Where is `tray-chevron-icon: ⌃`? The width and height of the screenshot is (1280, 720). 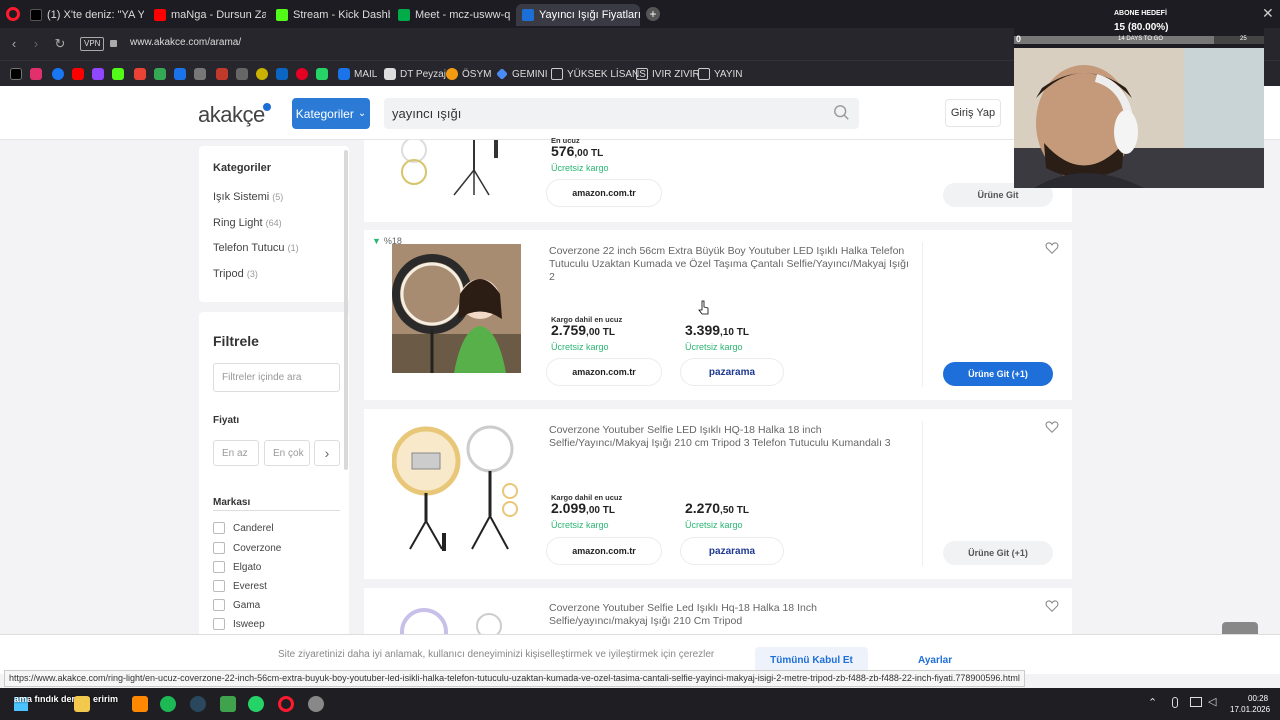
tray-chevron-icon: ⌃ is located at coordinates (1152, 702).